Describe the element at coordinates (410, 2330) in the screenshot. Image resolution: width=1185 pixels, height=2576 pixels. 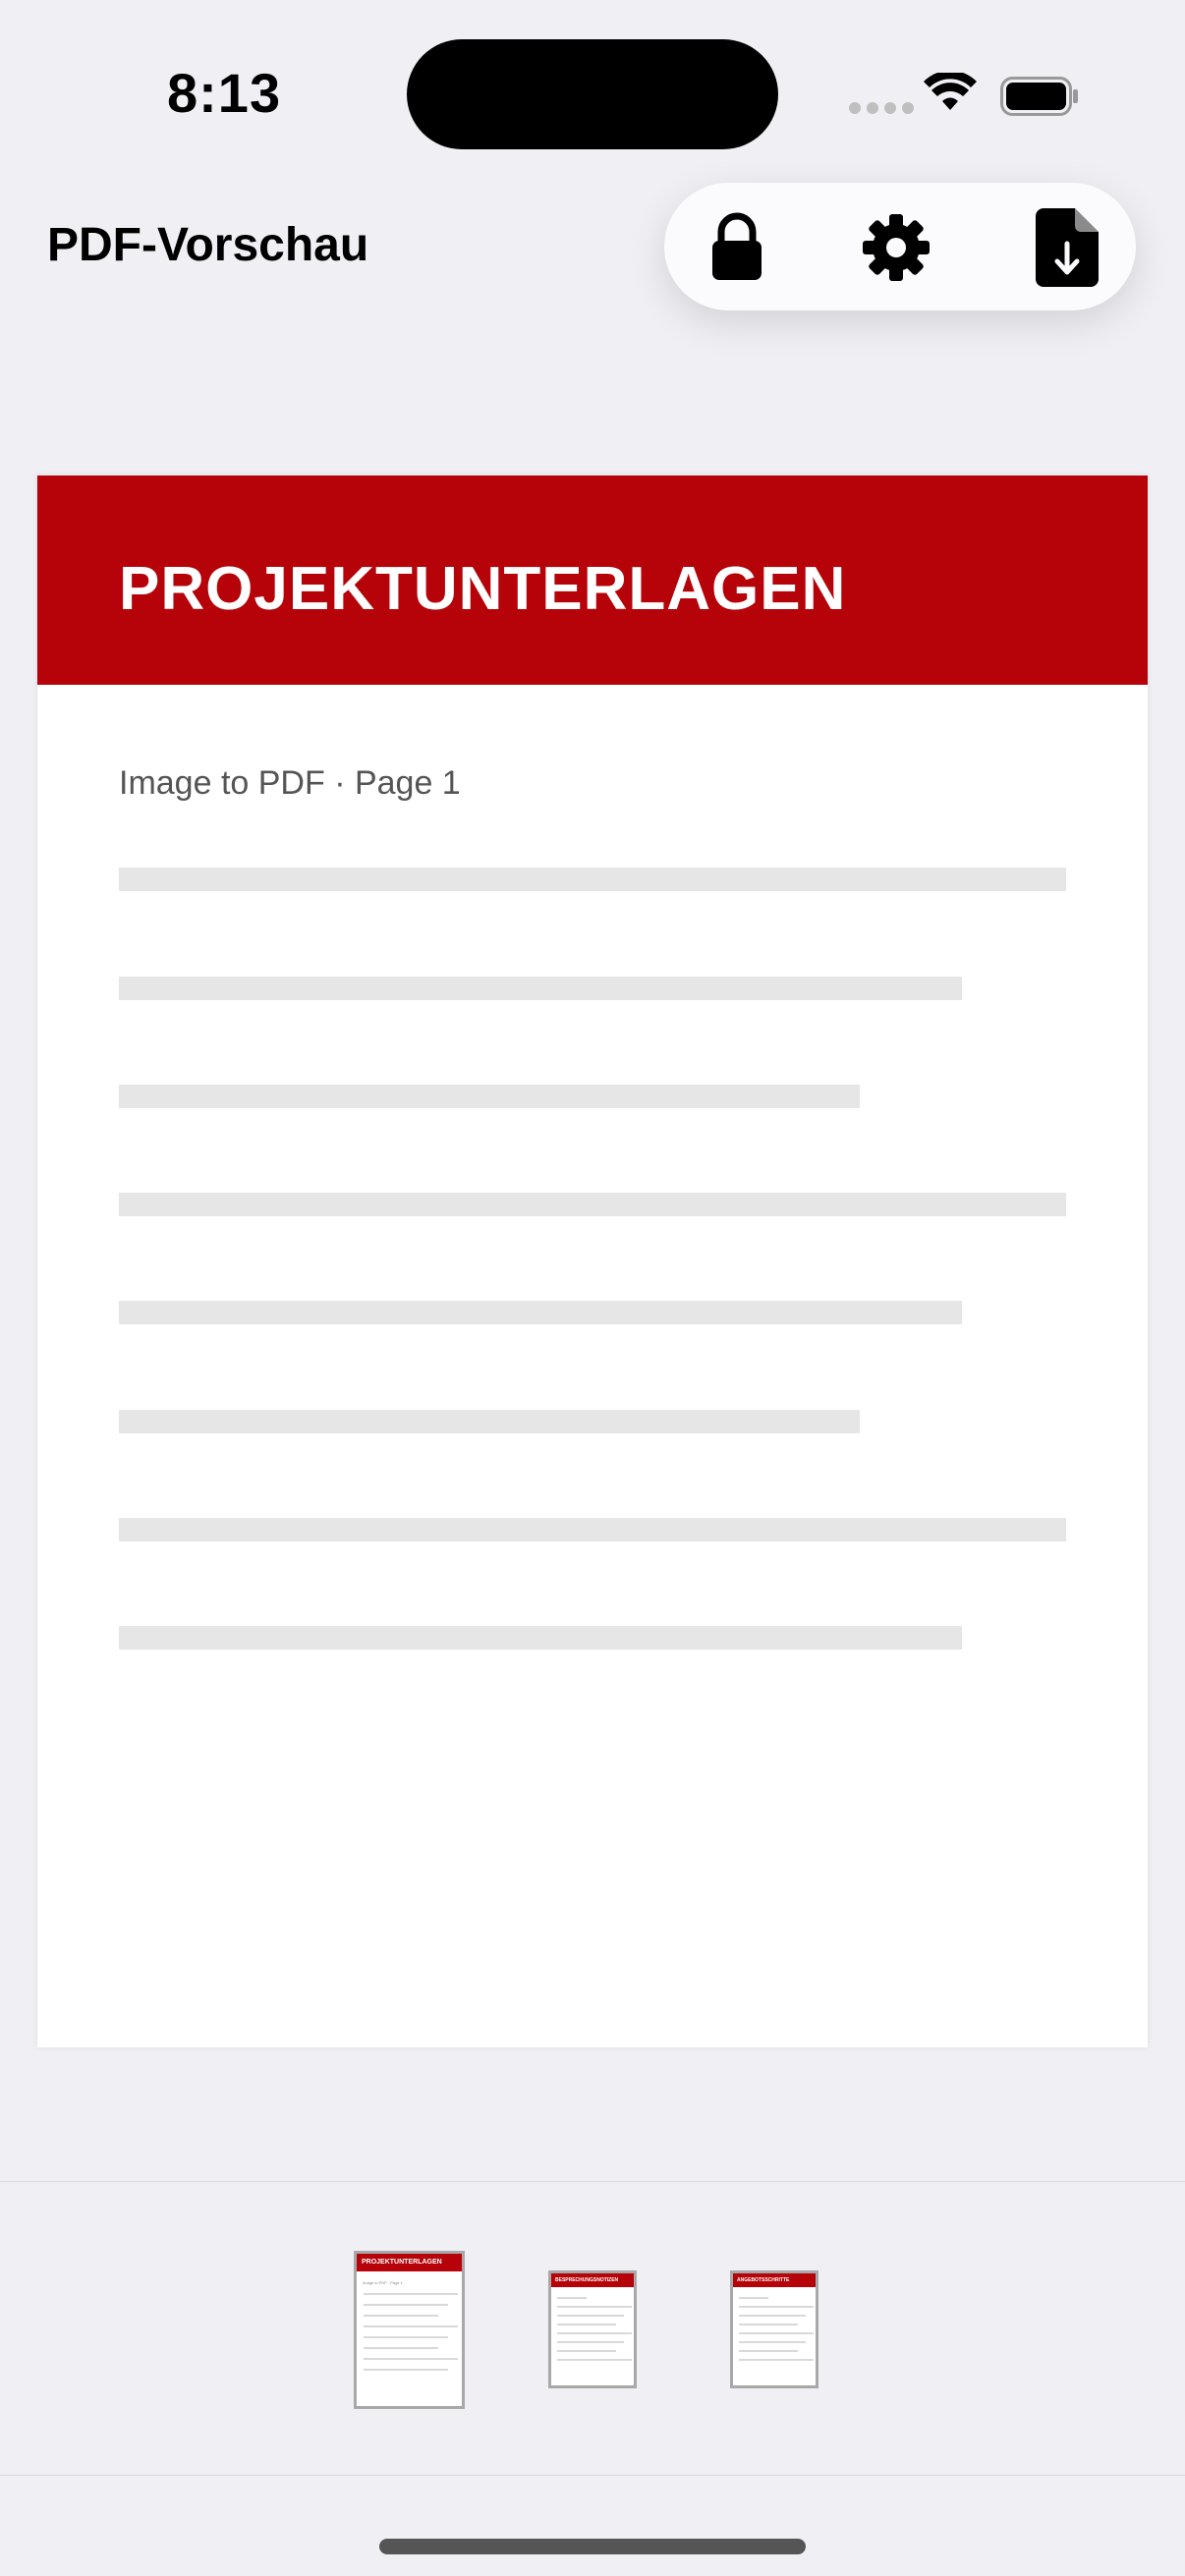
I see `page-thumbnail-1: PROJEKTUNTERLAGEN Image to PDF · Page 1` at that location.